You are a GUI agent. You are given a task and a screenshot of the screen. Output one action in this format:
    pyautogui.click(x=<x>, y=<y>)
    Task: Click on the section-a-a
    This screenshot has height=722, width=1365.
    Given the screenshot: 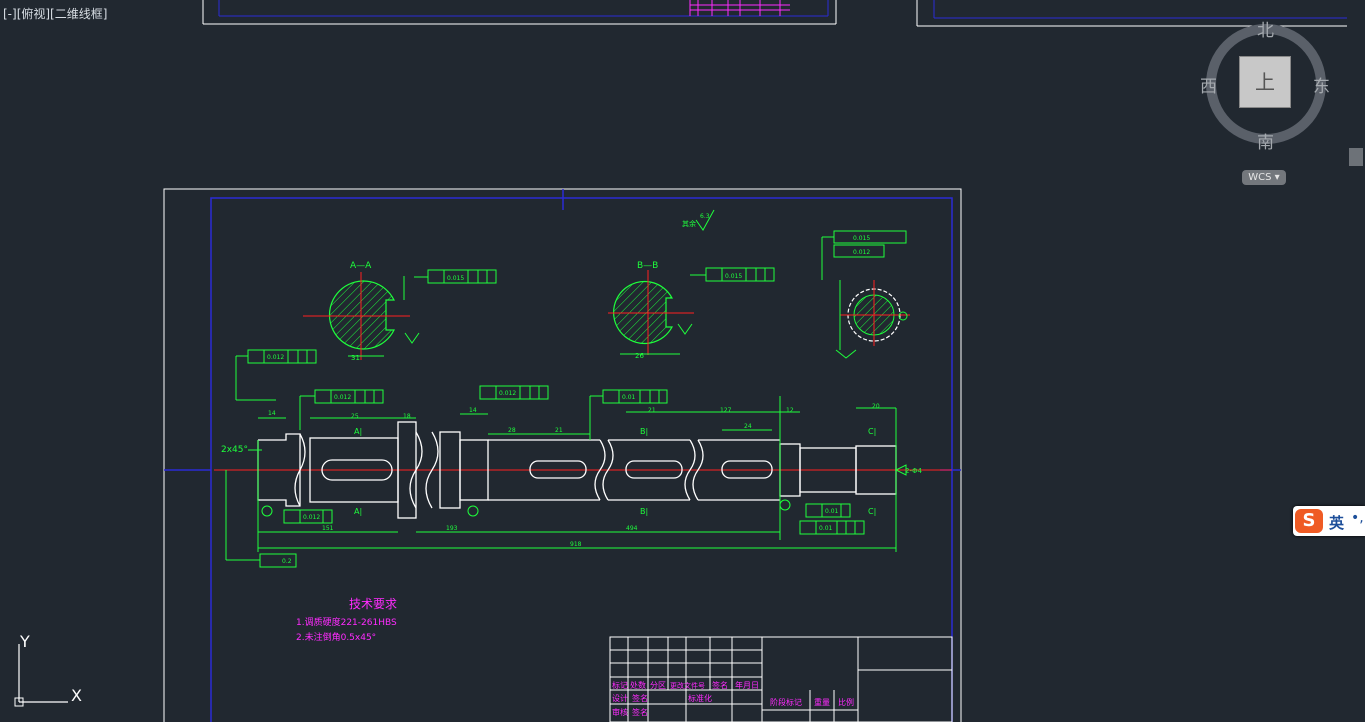 What is the action you would take?
    pyautogui.click(x=400, y=314)
    